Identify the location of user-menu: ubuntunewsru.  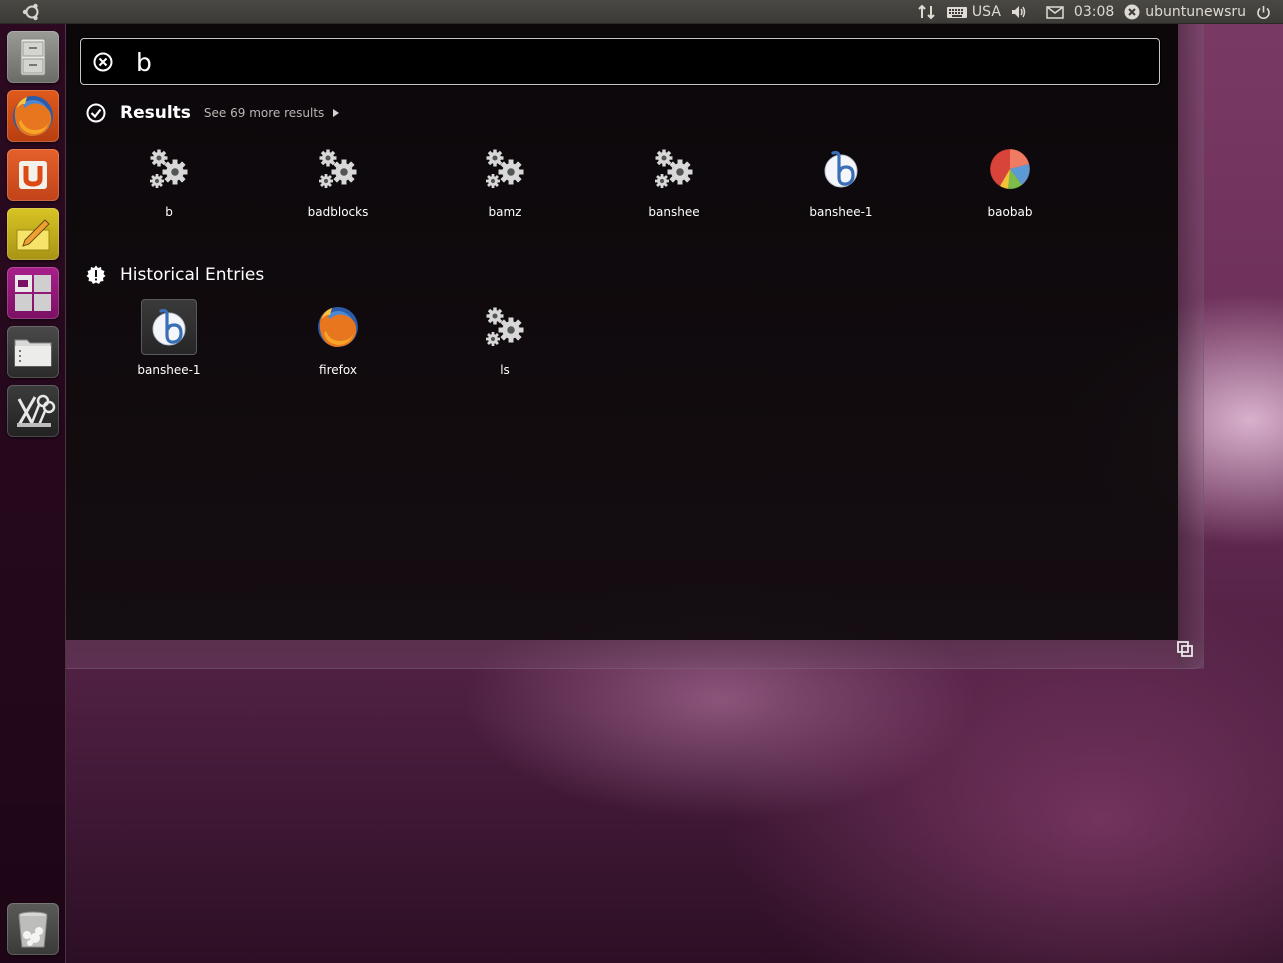
(1185, 12).